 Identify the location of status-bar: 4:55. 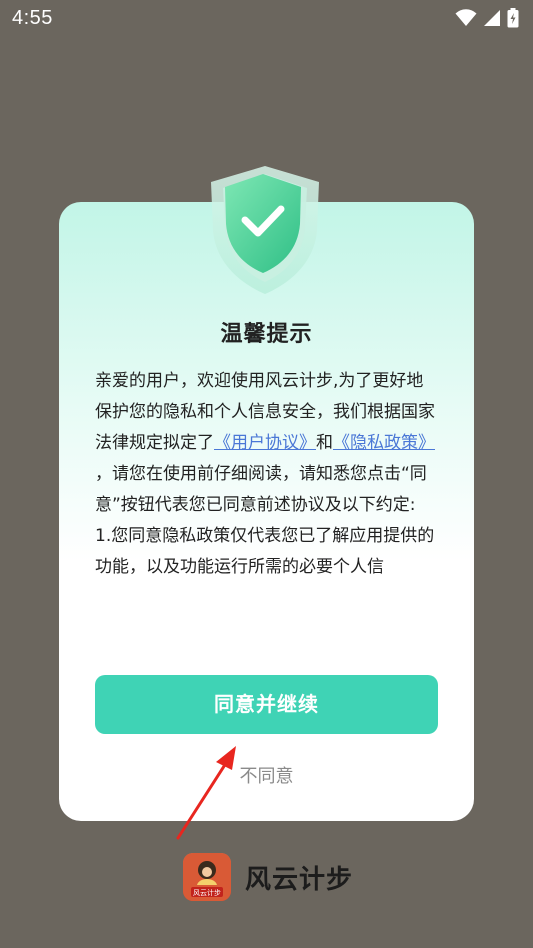
(266, 18).